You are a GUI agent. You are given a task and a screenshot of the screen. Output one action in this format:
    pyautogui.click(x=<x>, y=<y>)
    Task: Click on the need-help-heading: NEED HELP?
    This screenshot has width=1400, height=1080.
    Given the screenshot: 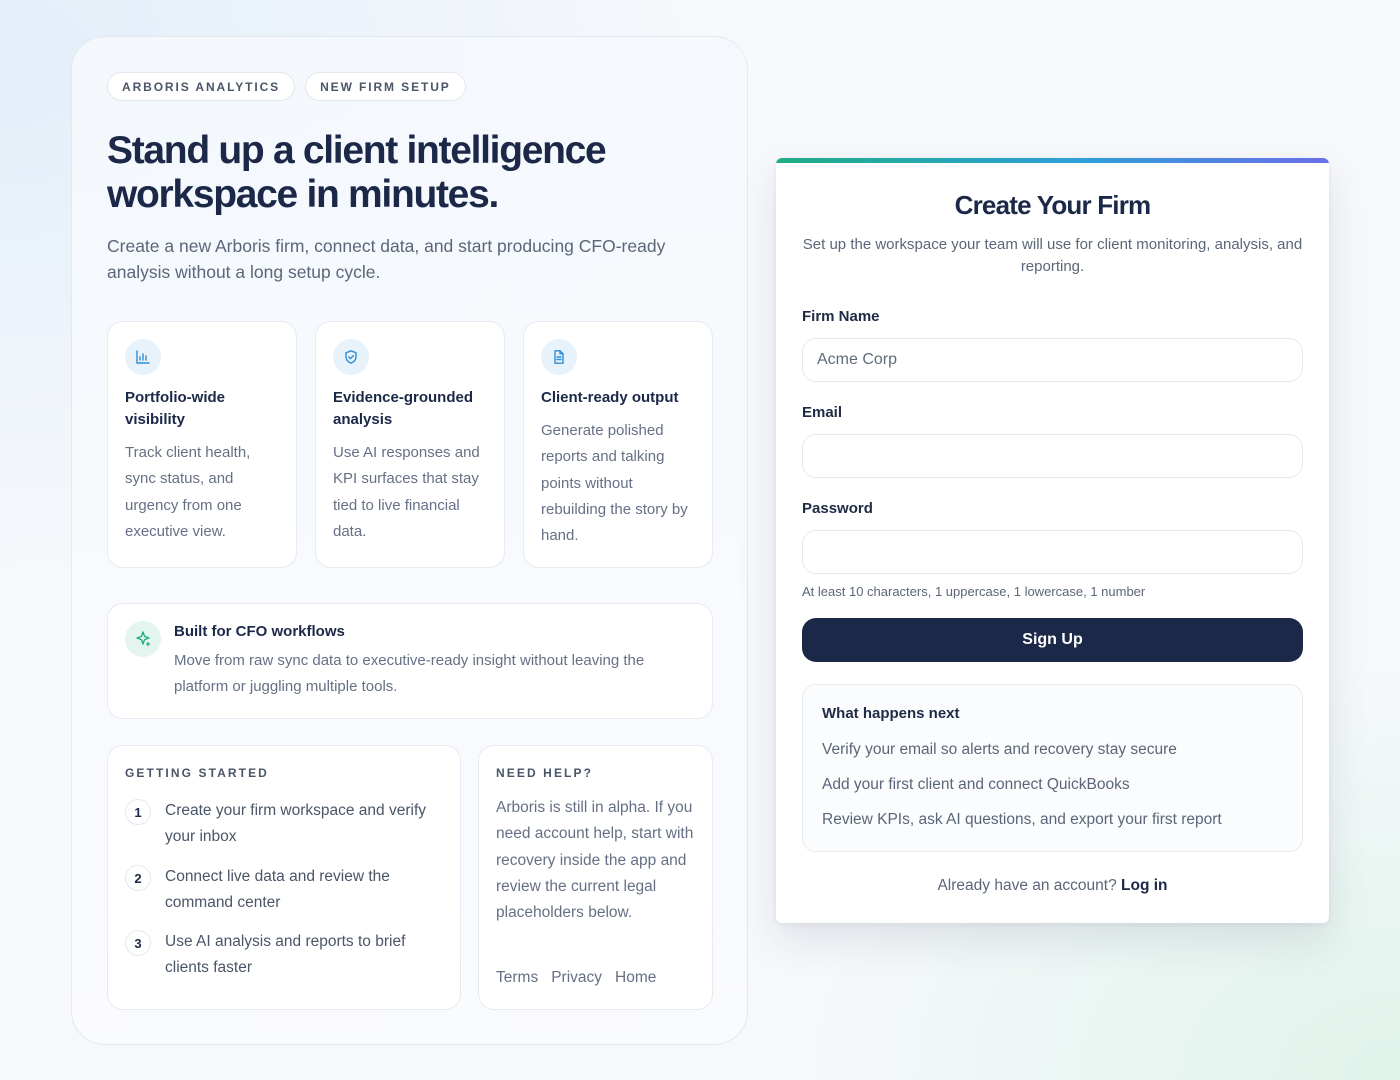 What is the action you would take?
    pyautogui.click(x=545, y=773)
    